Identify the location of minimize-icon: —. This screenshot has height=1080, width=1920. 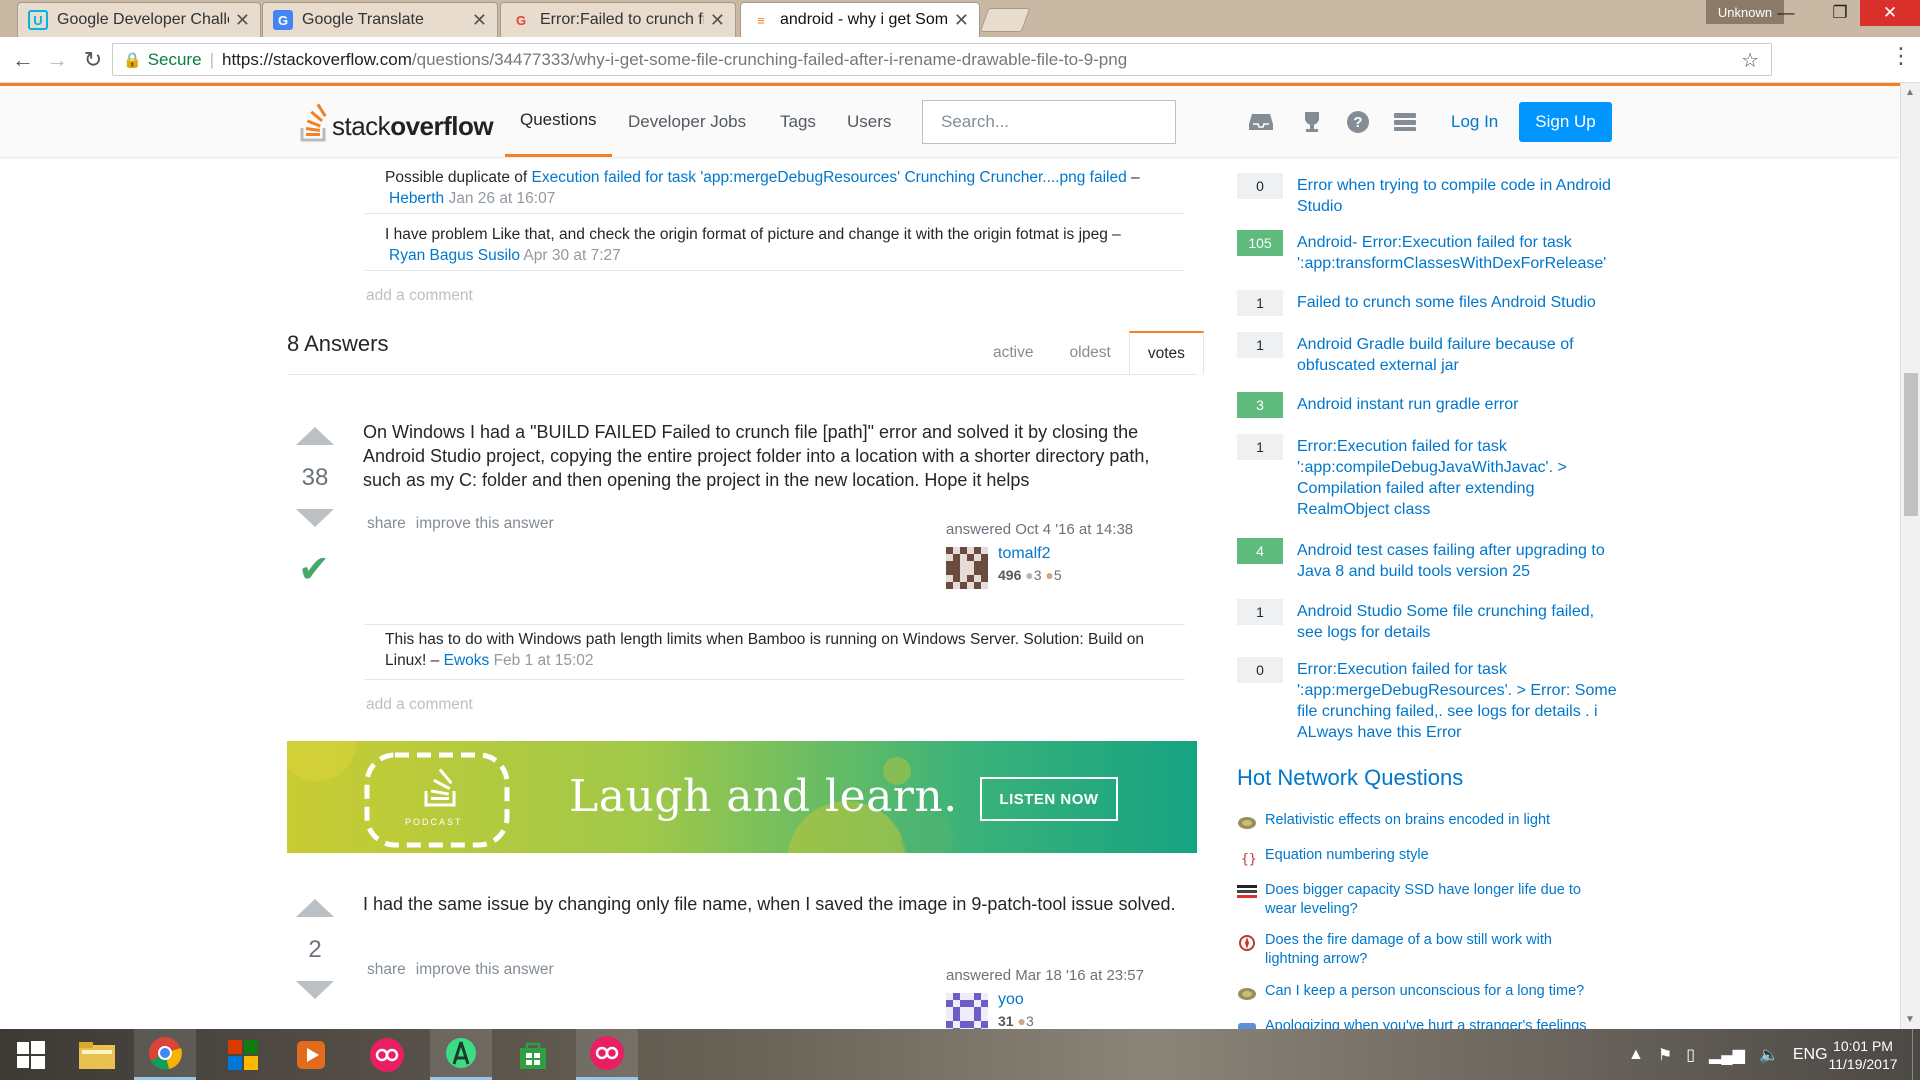
(1786, 13).